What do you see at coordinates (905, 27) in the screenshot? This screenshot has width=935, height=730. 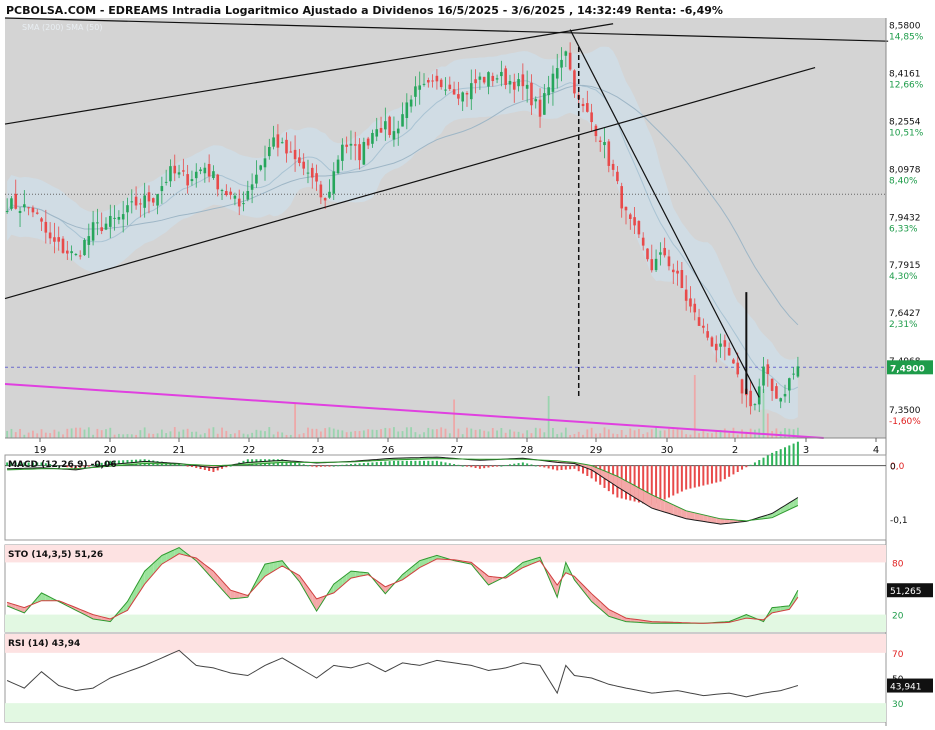 I see `price-tick-label: 8,5800` at bounding box center [905, 27].